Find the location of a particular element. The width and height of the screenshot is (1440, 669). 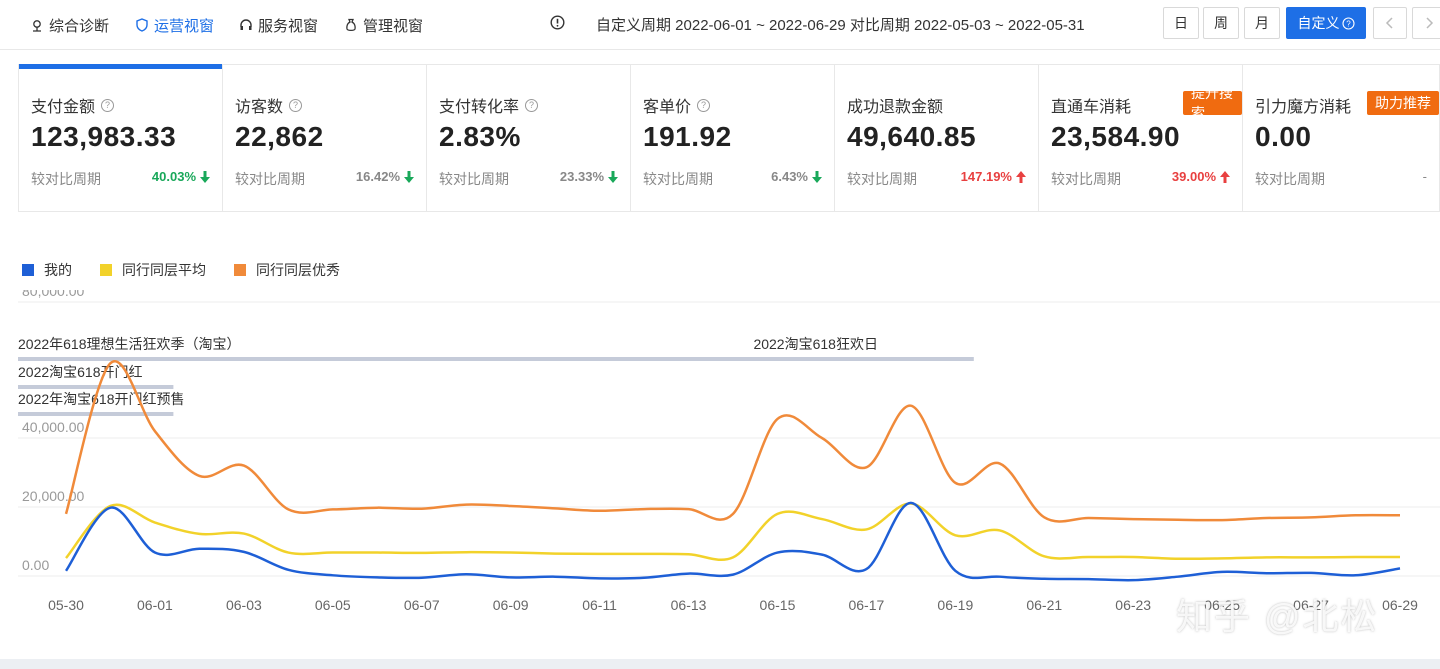

tab-label: 管理视窗 is located at coordinates (393, 26).